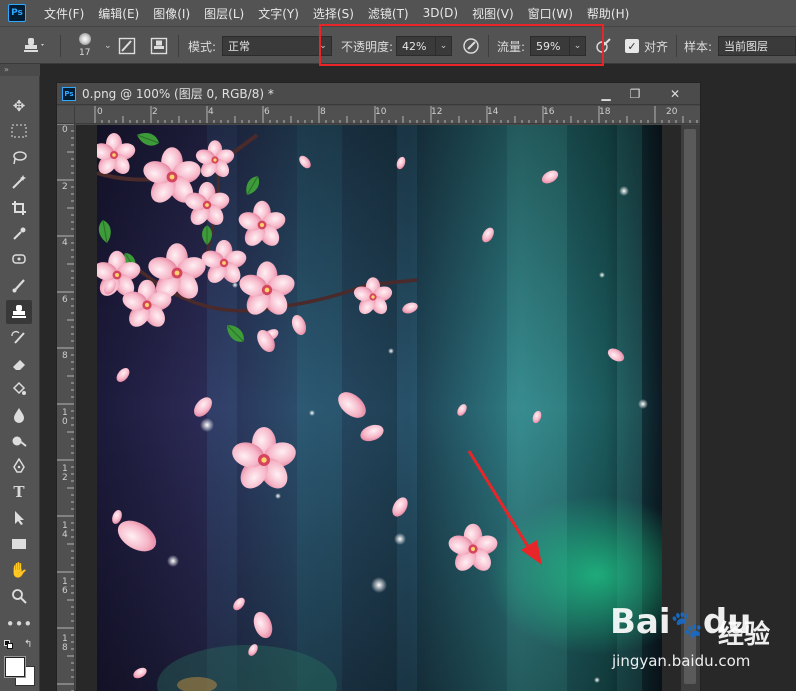  I want to click on dodge-icon, so click(19, 441).